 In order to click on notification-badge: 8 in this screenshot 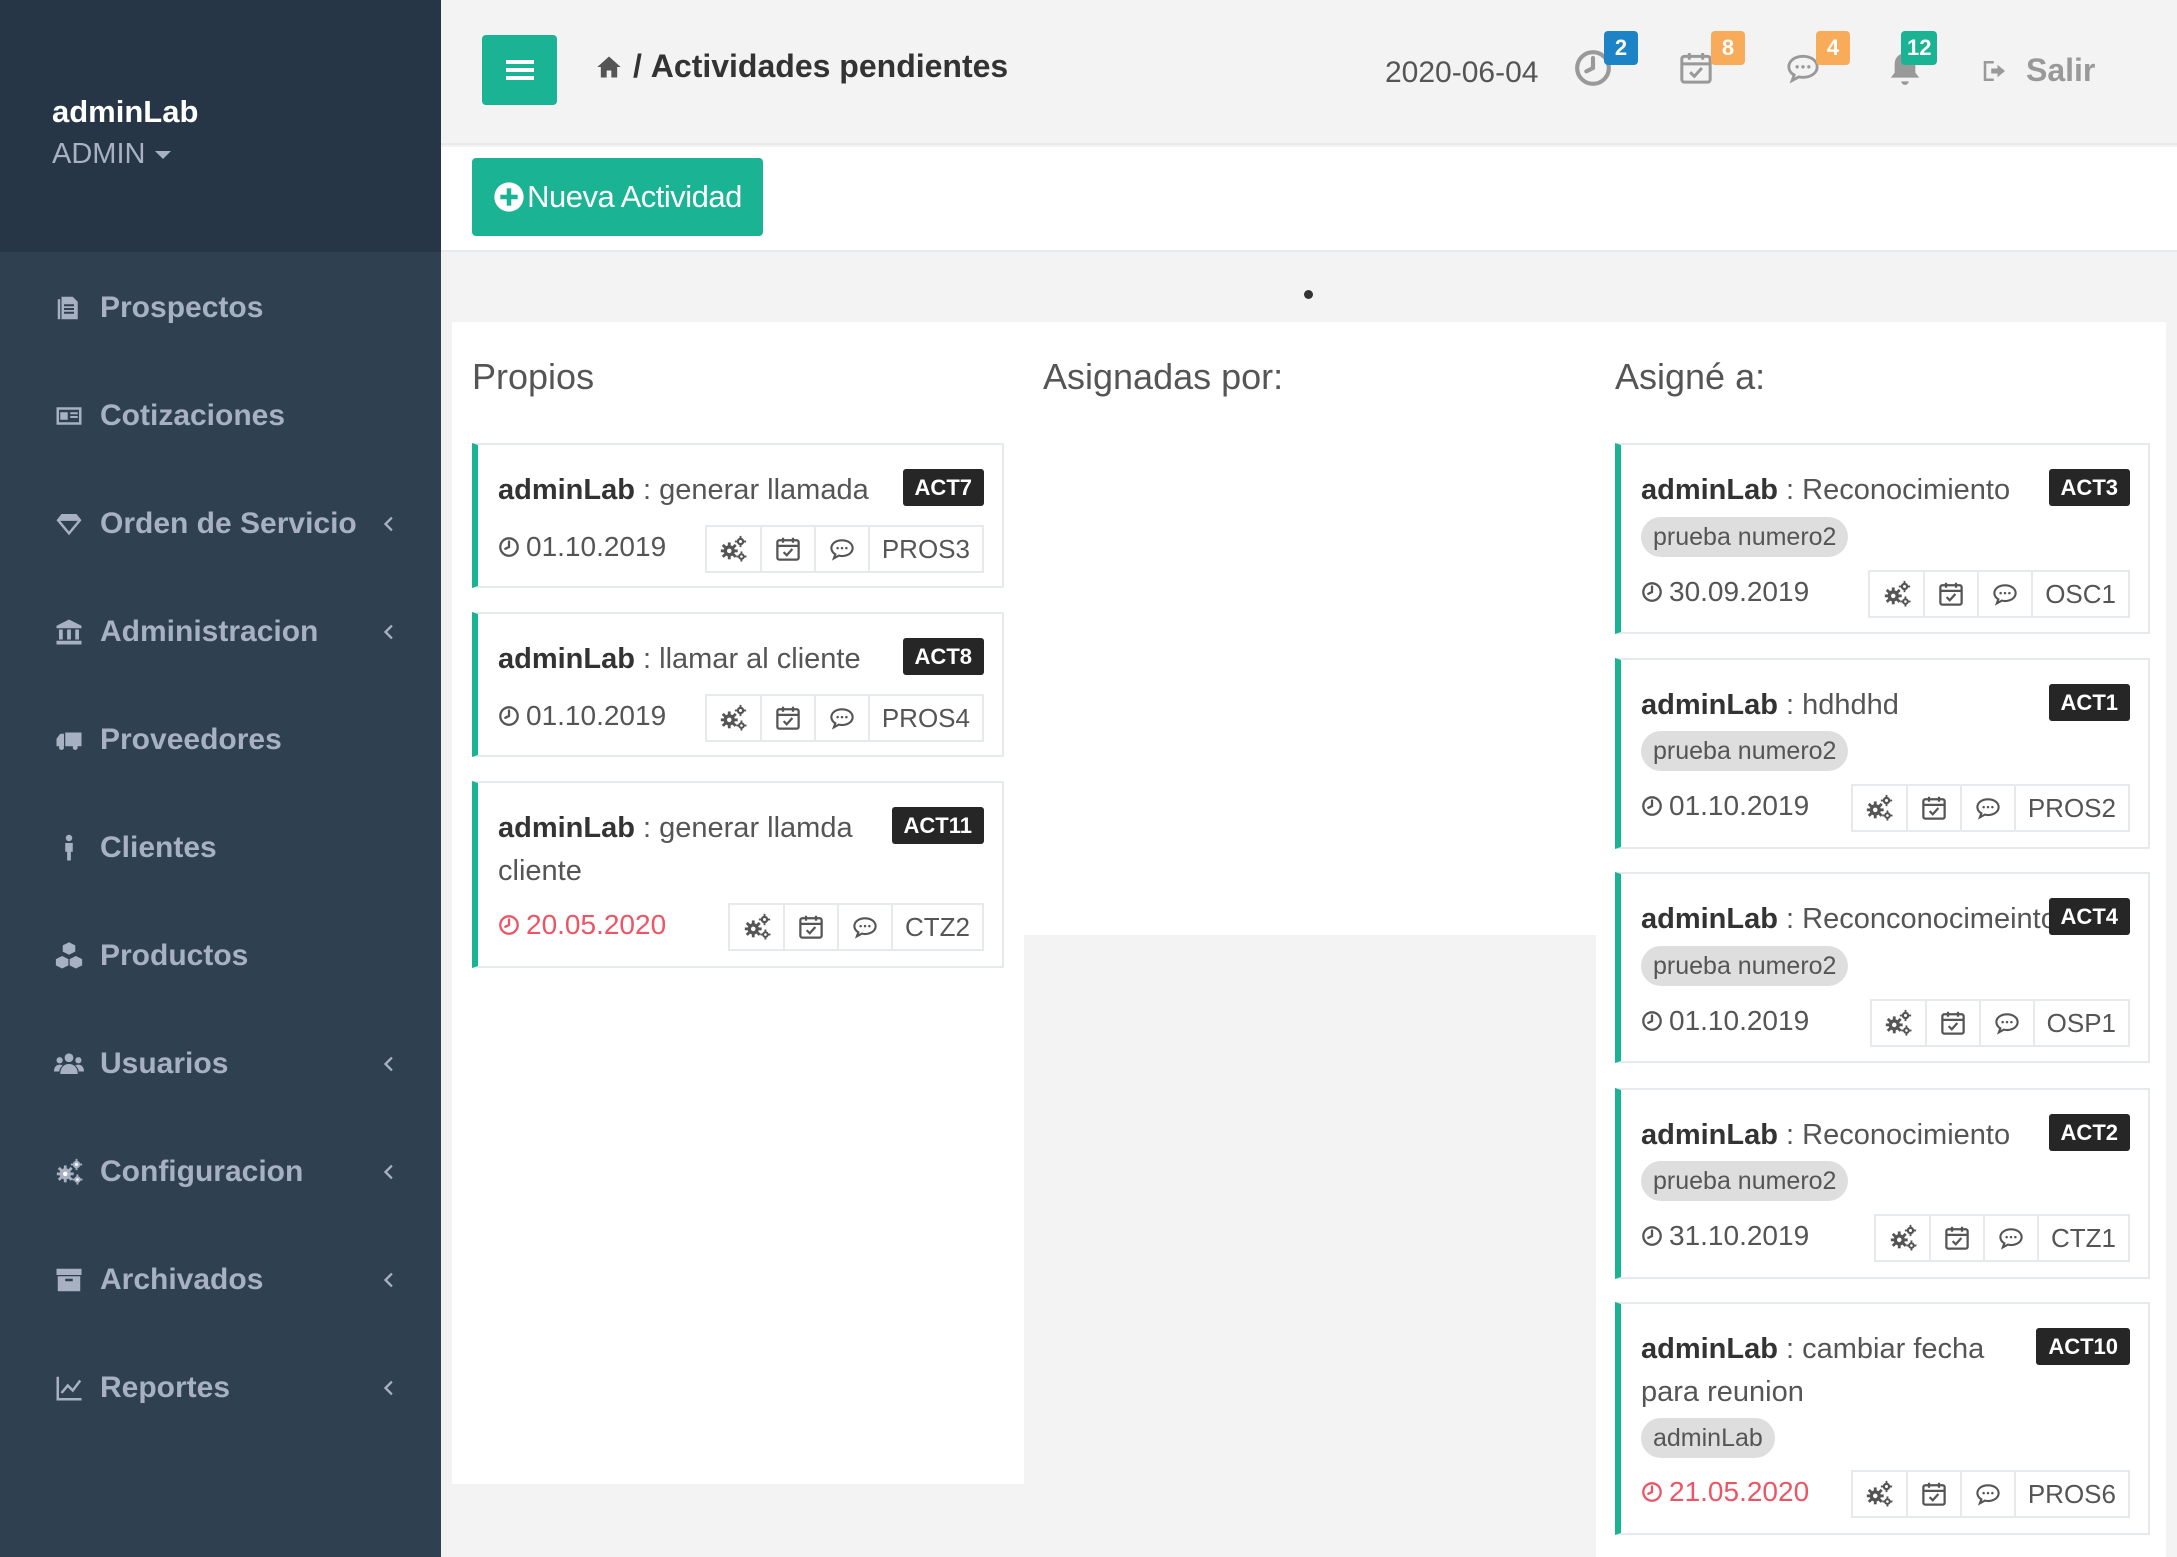, I will do `click(1728, 48)`.